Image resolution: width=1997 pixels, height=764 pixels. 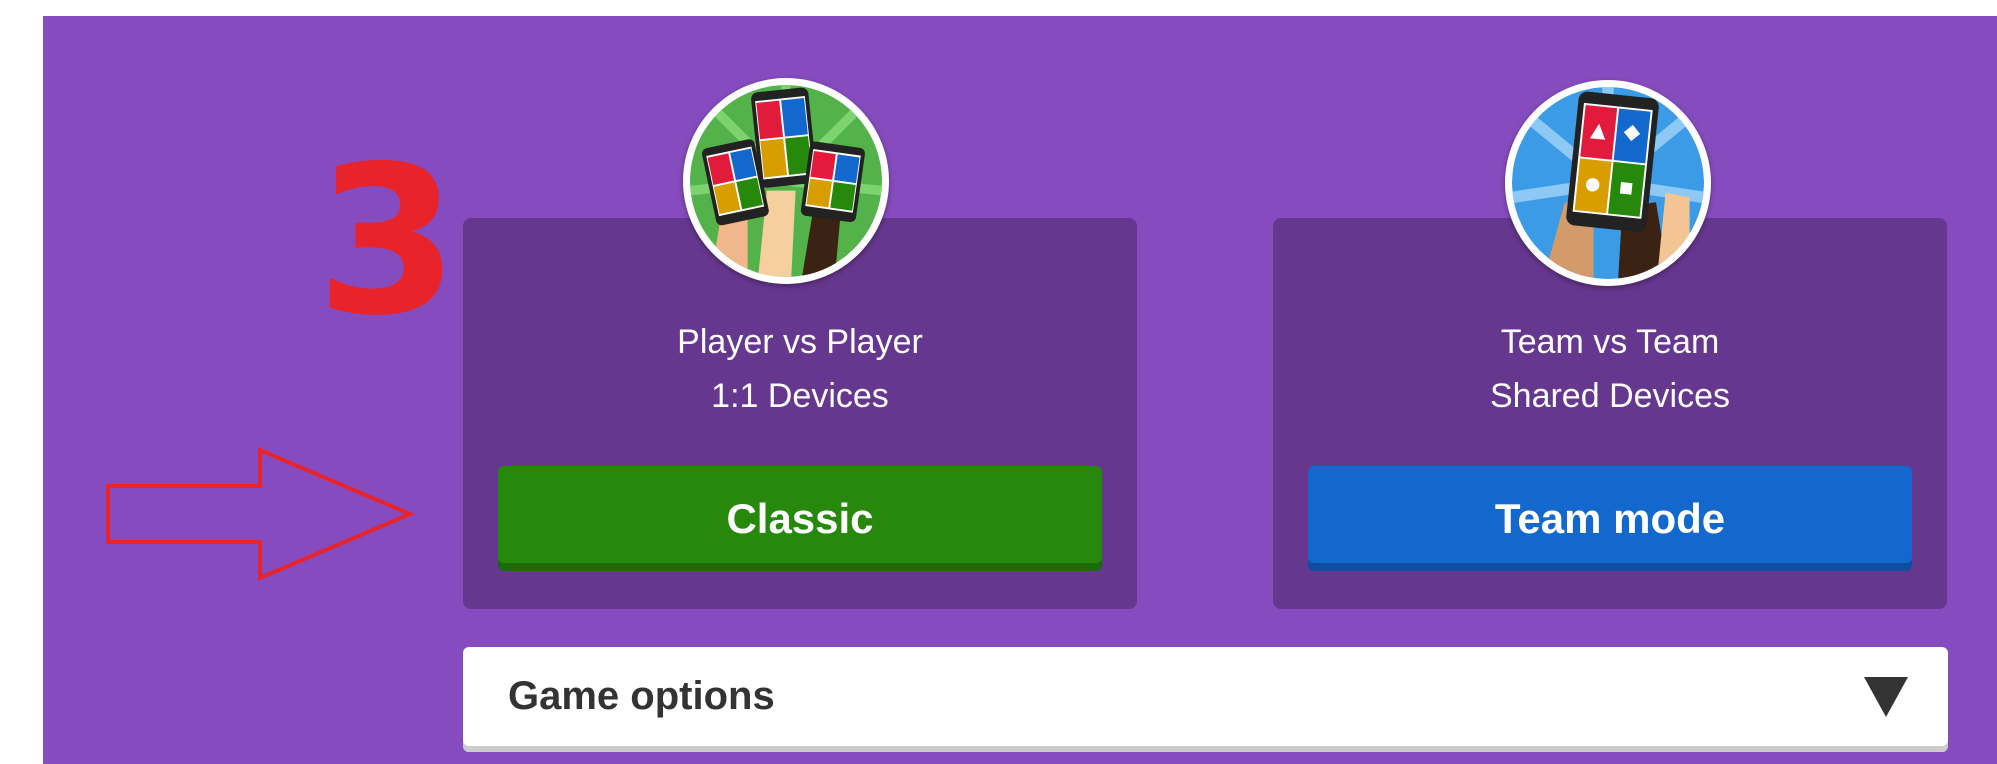 I want to click on annotation-arrow-icon, so click(x=260, y=514).